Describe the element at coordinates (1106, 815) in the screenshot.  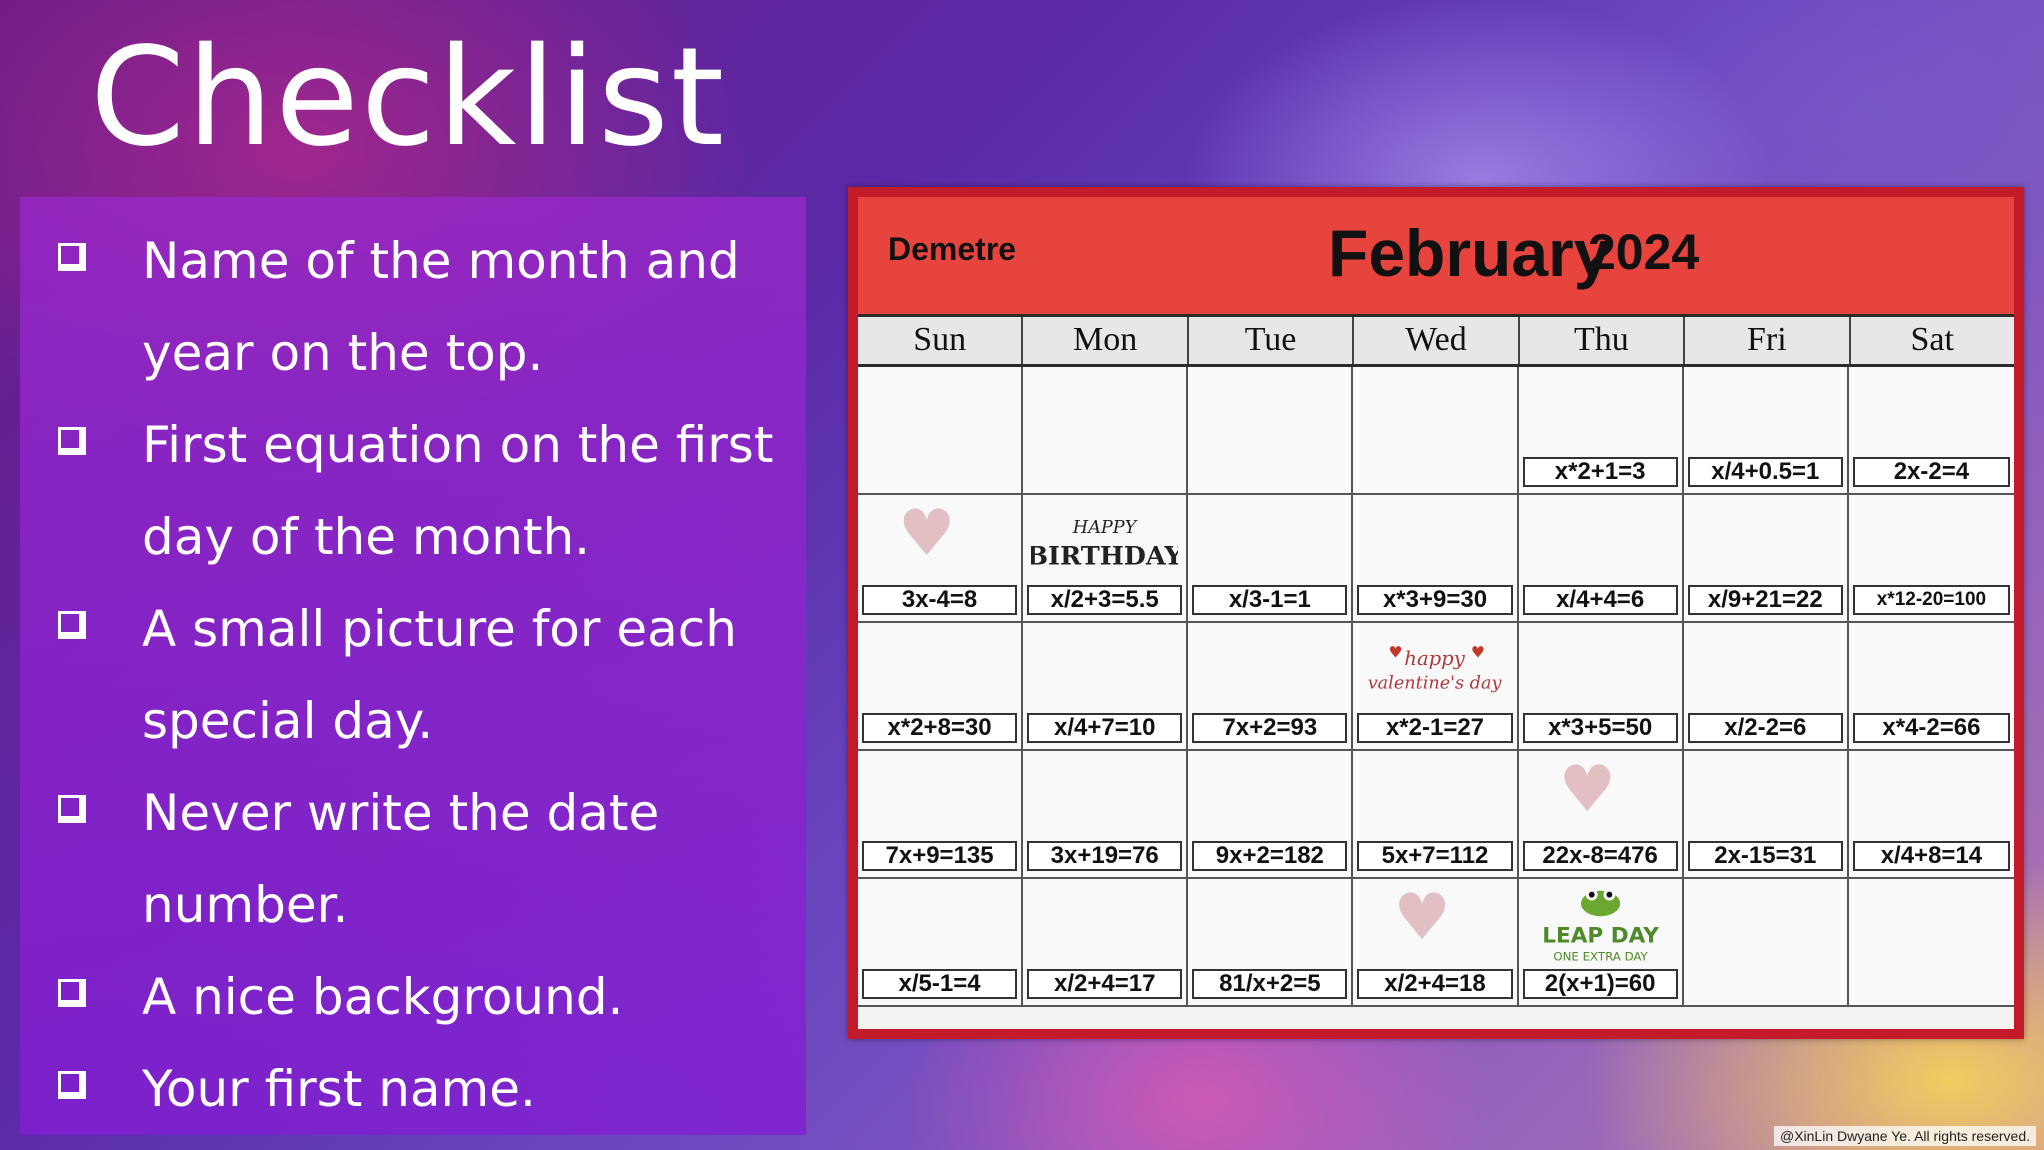
I see `calendar-day-cell: 3x+19=76` at that location.